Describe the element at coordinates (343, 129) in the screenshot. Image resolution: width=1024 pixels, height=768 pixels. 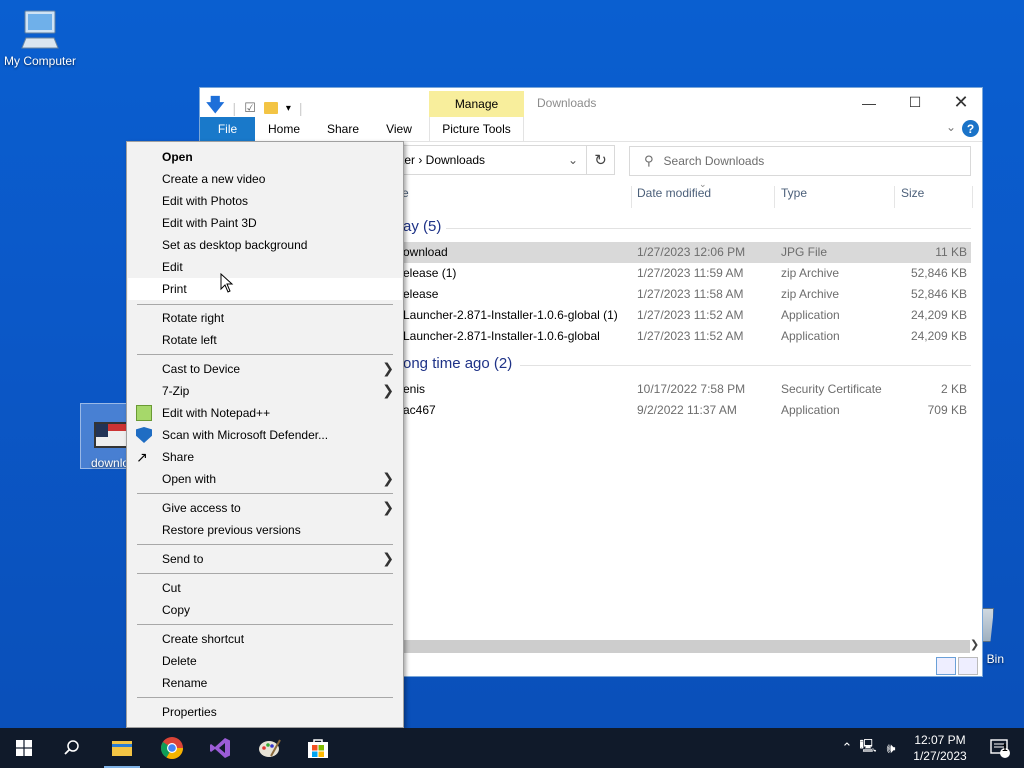
I see `tab-share: Share` at that location.